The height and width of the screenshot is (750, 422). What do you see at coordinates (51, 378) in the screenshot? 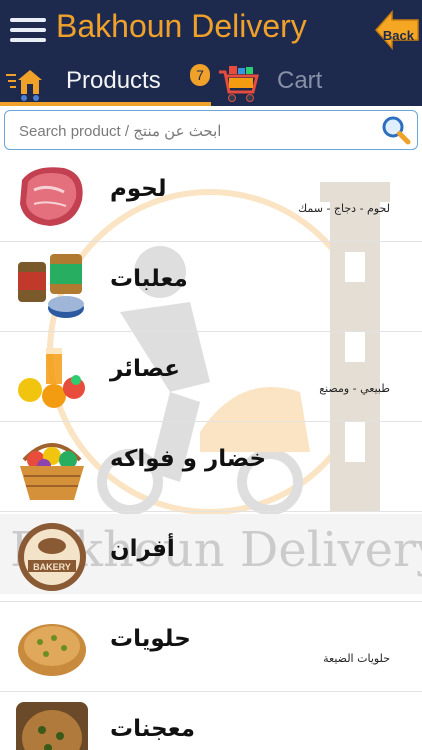
I see `juice-icon` at bounding box center [51, 378].